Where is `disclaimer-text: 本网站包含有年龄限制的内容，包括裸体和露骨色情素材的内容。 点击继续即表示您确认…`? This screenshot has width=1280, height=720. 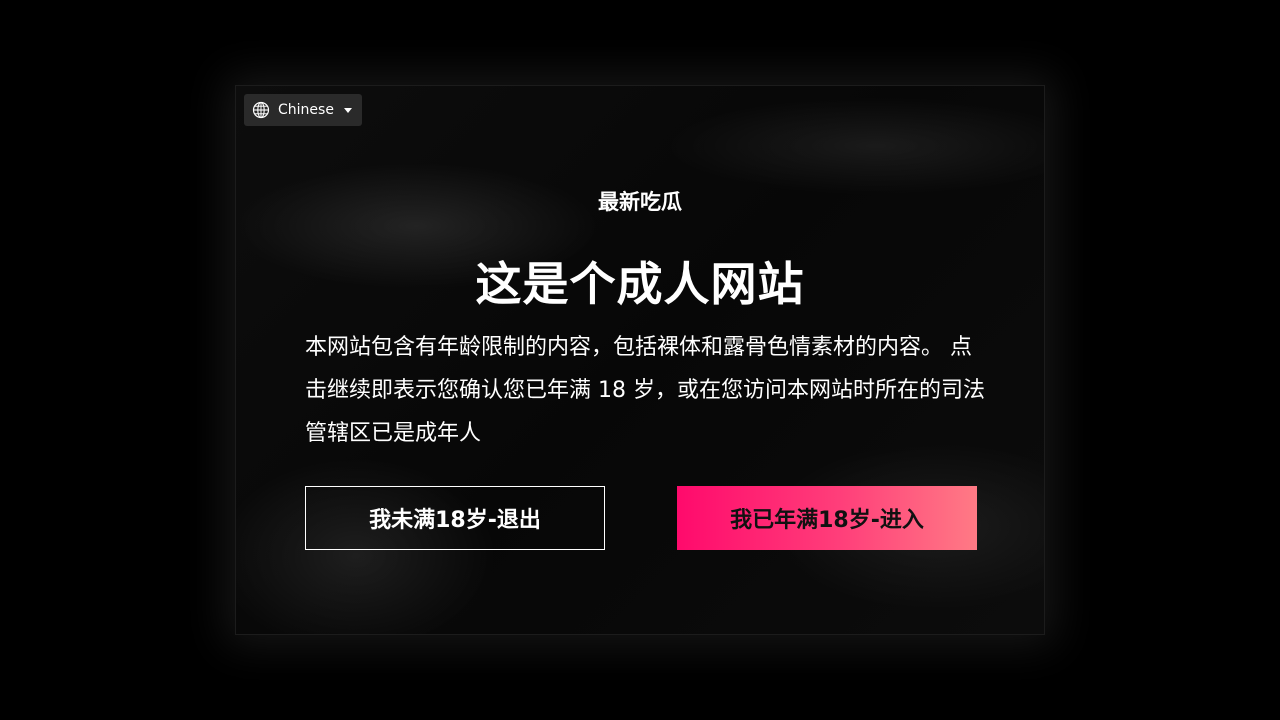
disclaimer-text: 本网站包含有年龄限制的内容，包括裸体和露骨色情素材的内容。 点击继续即表示您确认… is located at coordinates (645, 390).